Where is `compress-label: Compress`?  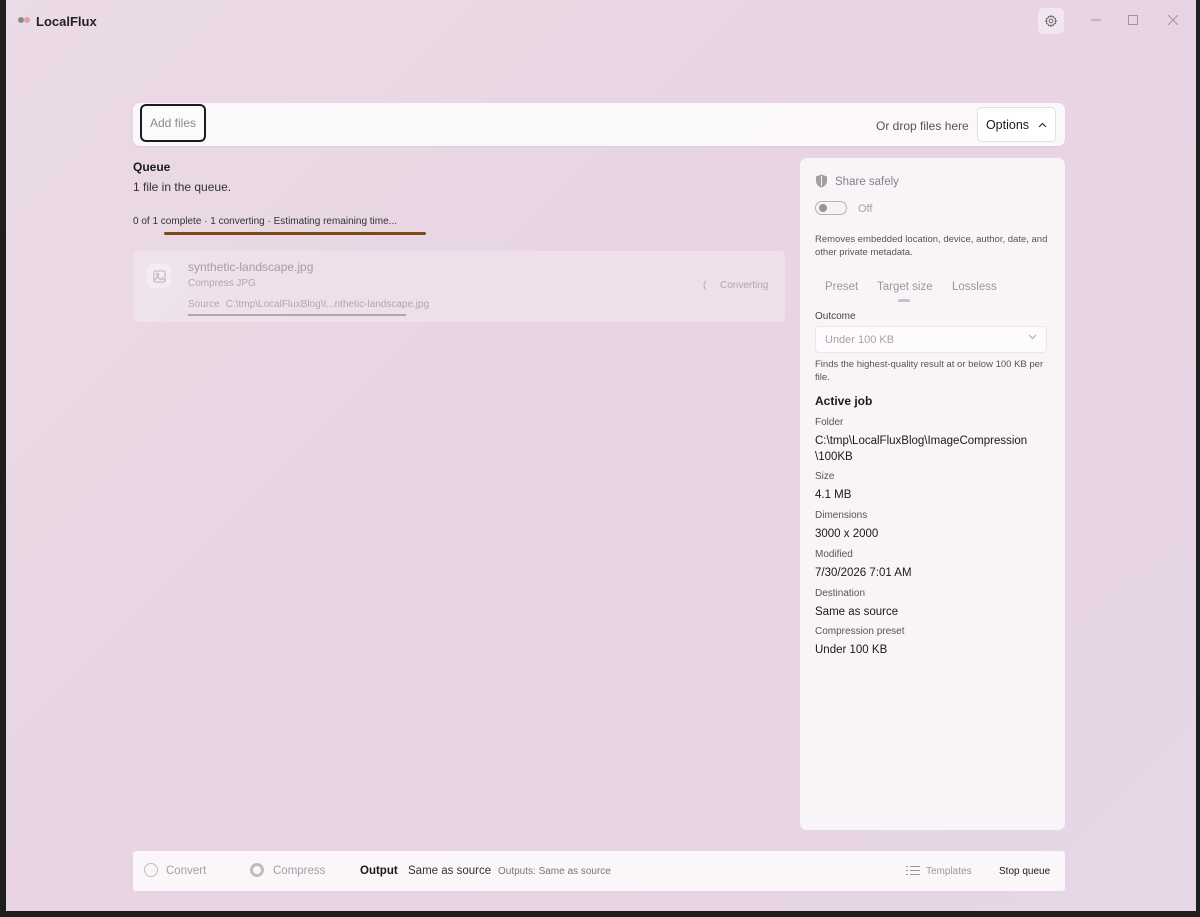
compress-label: Compress is located at coordinates (299, 871).